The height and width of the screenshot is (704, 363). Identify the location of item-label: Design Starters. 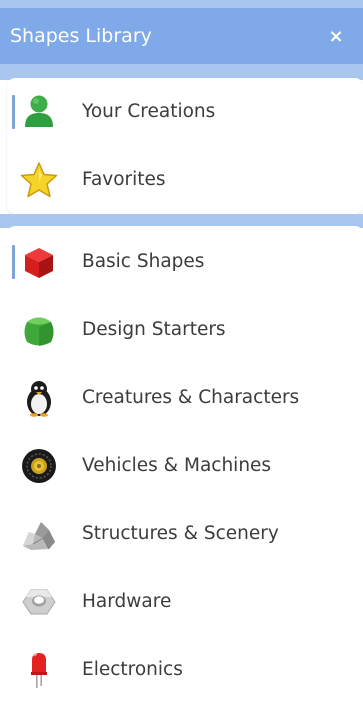
(154, 329).